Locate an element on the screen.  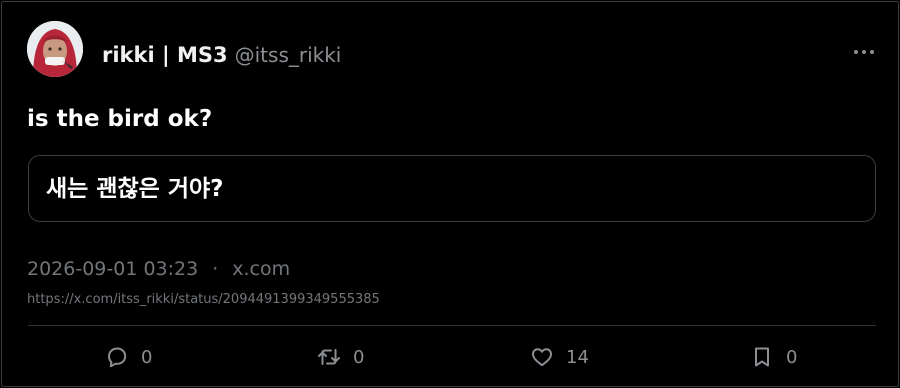
bookmark-button: 0 is located at coordinates (773, 357).